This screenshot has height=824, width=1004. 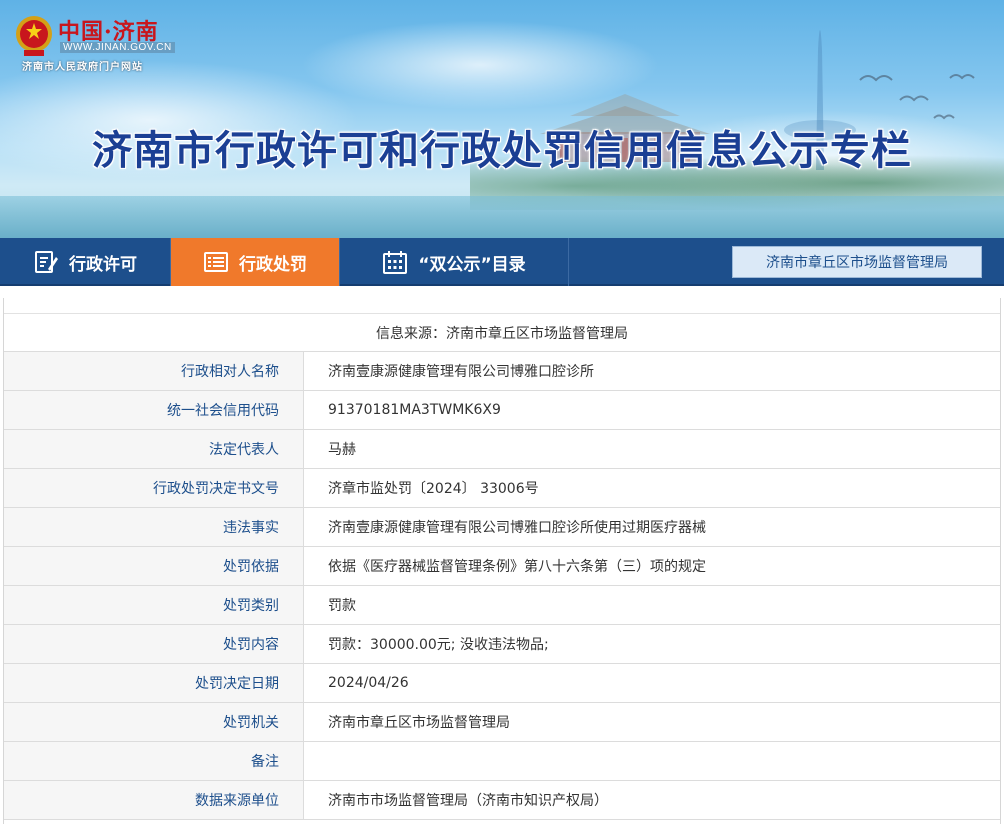 I want to click on field-value: 济南壹康源健康管理有限公司博雅口腔诊所使用过期医疗器械, so click(x=517, y=528).